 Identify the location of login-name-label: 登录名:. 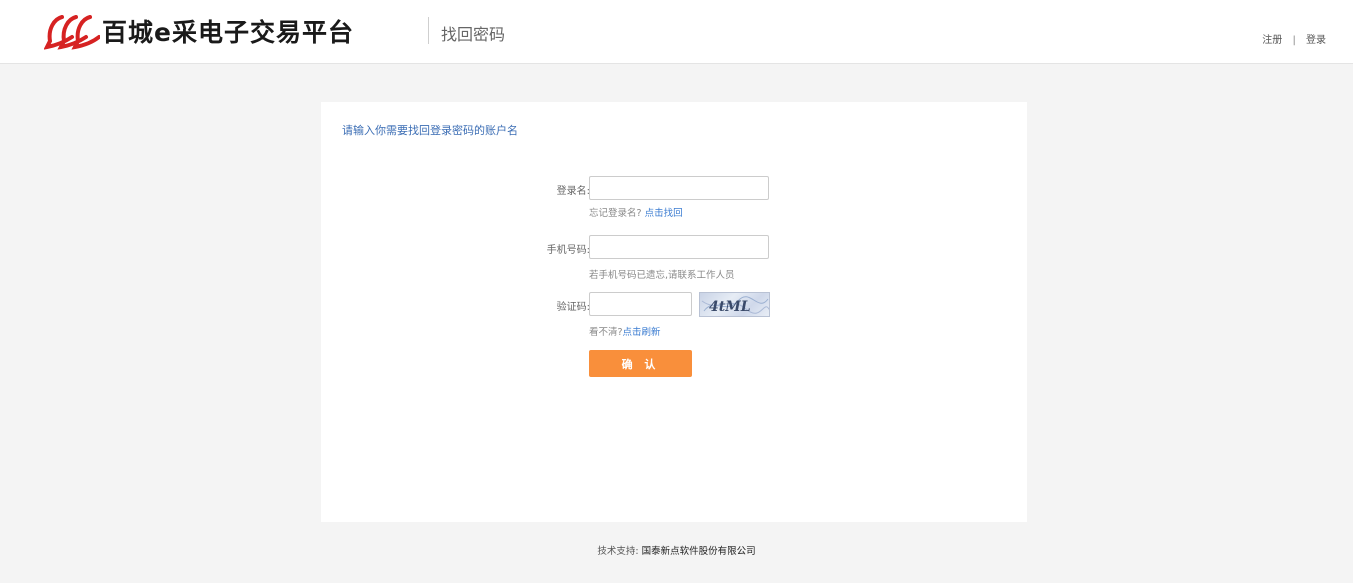
(573, 191).